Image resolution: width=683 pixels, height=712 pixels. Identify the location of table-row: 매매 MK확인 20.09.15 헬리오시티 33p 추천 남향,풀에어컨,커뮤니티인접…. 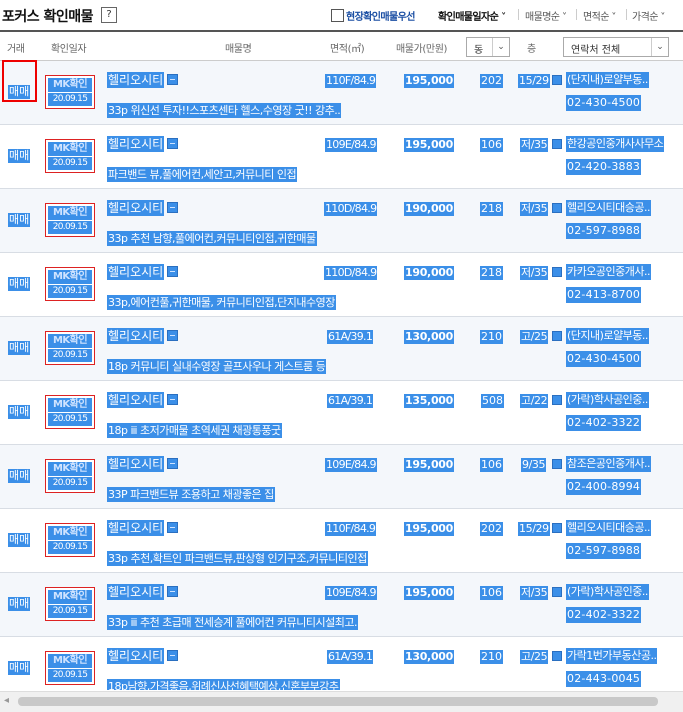
(341, 221).